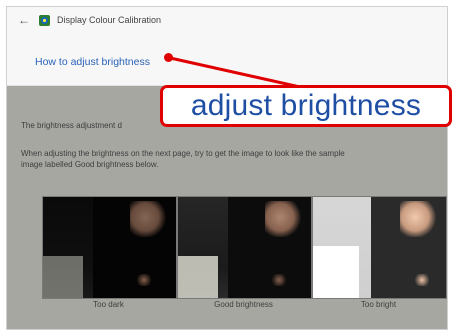  I want to click on back-button: ←, so click(24, 20).